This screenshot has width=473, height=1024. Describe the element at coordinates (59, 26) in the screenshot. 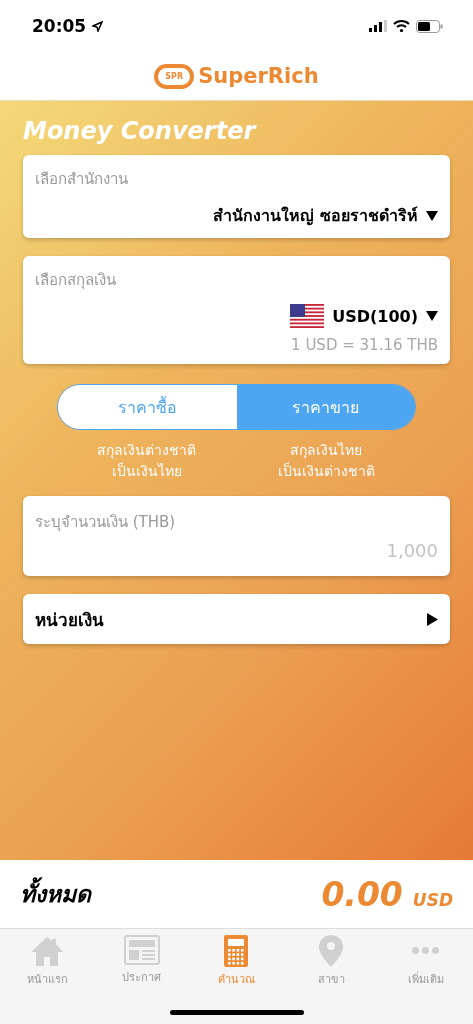

I see `status-time: 20:05` at that location.